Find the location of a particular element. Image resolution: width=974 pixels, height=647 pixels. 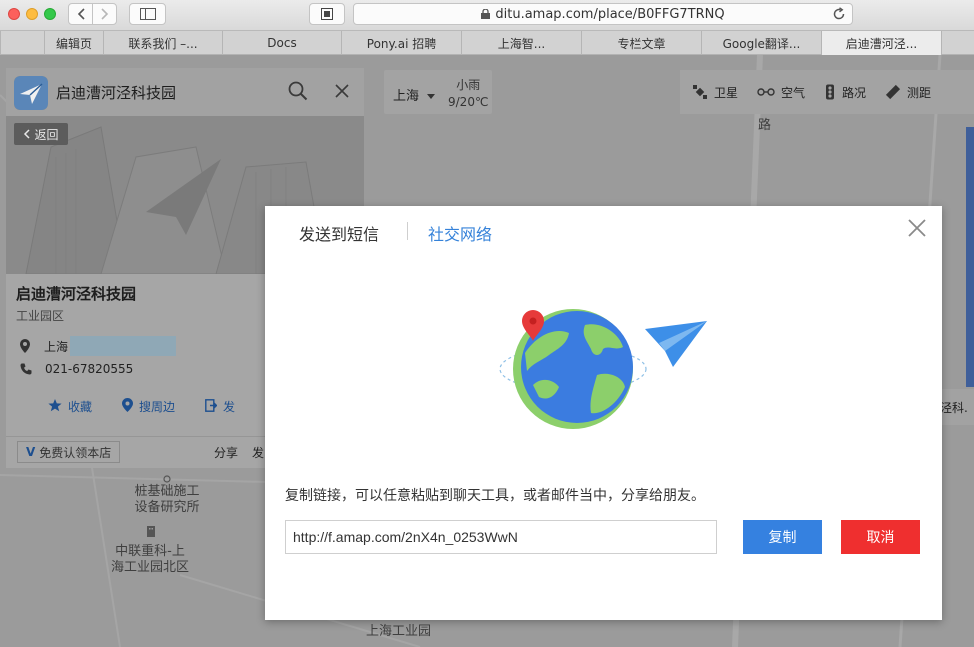

map-label-road: 路 is located at coordinates (765, 125).